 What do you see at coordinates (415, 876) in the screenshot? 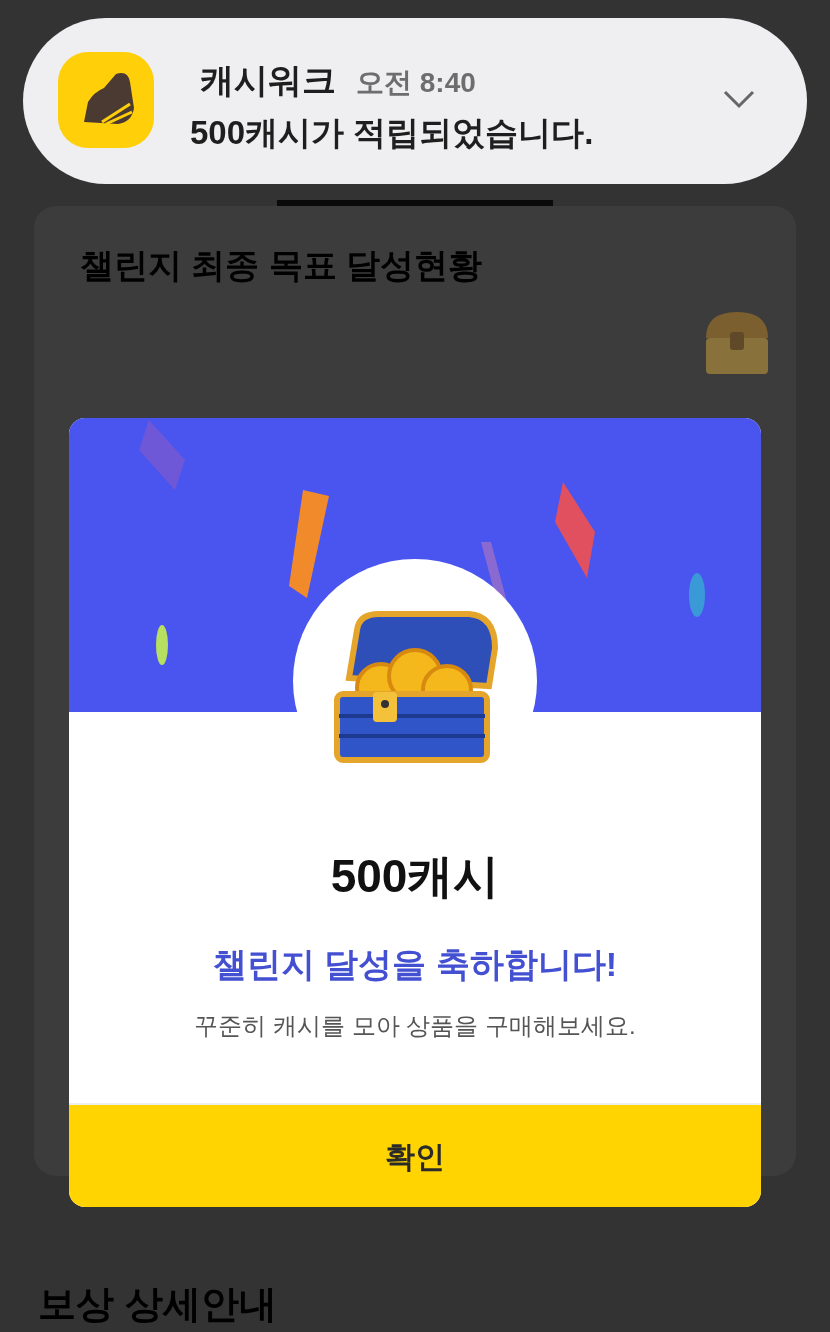
I see `reward-amount: 500캐시` at bounding box center [415, 876].